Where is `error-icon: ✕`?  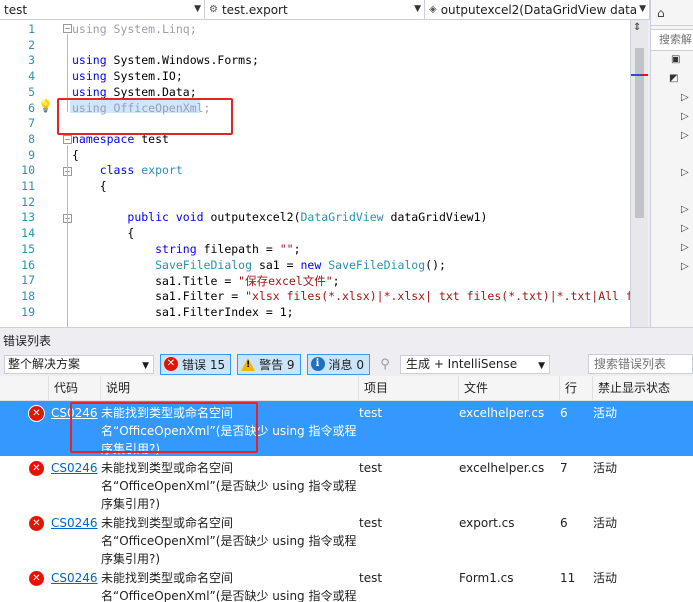
error-icon: ✕ is located at coordinates (36, 413).